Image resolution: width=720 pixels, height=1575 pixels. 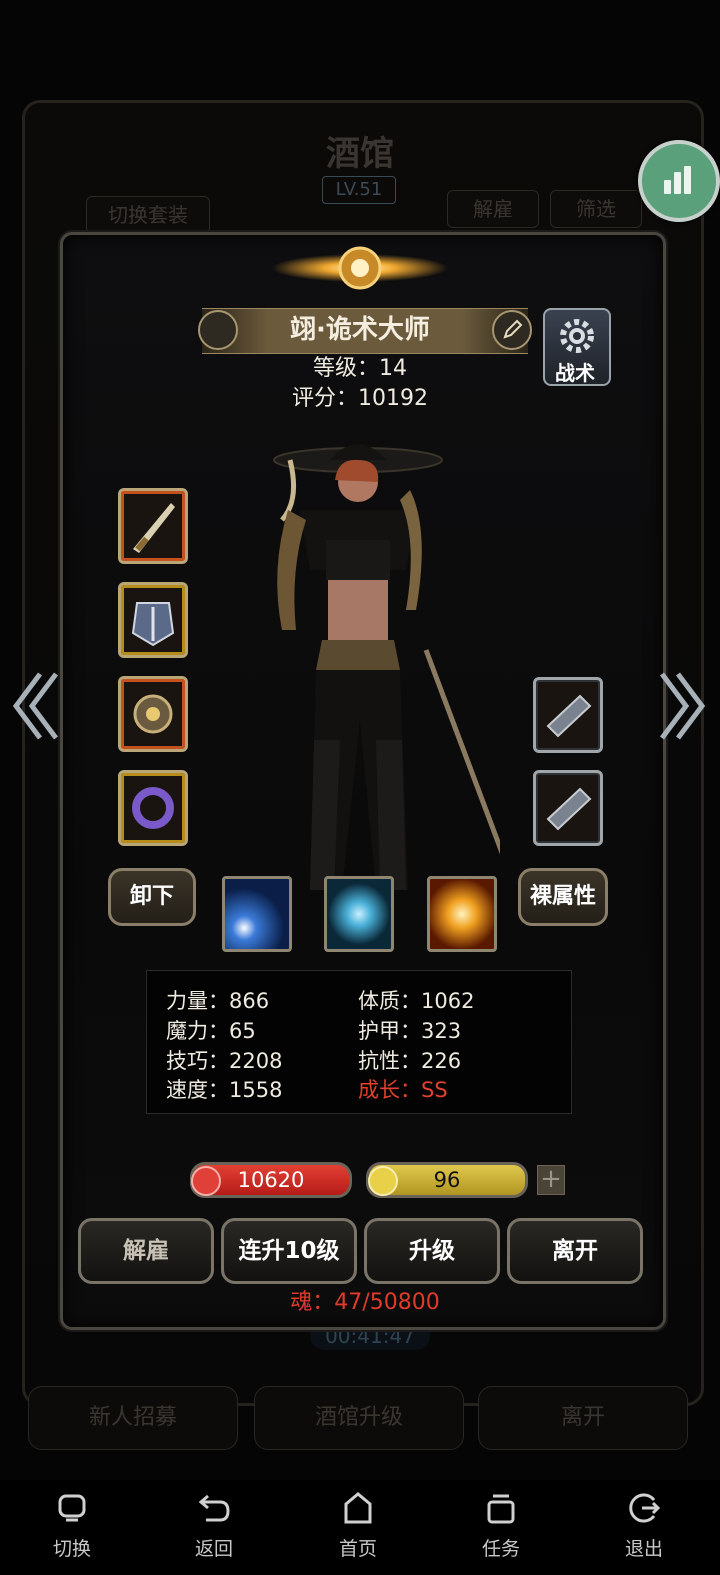 I want to click on weapon-slot, so click(x=153, y=526).